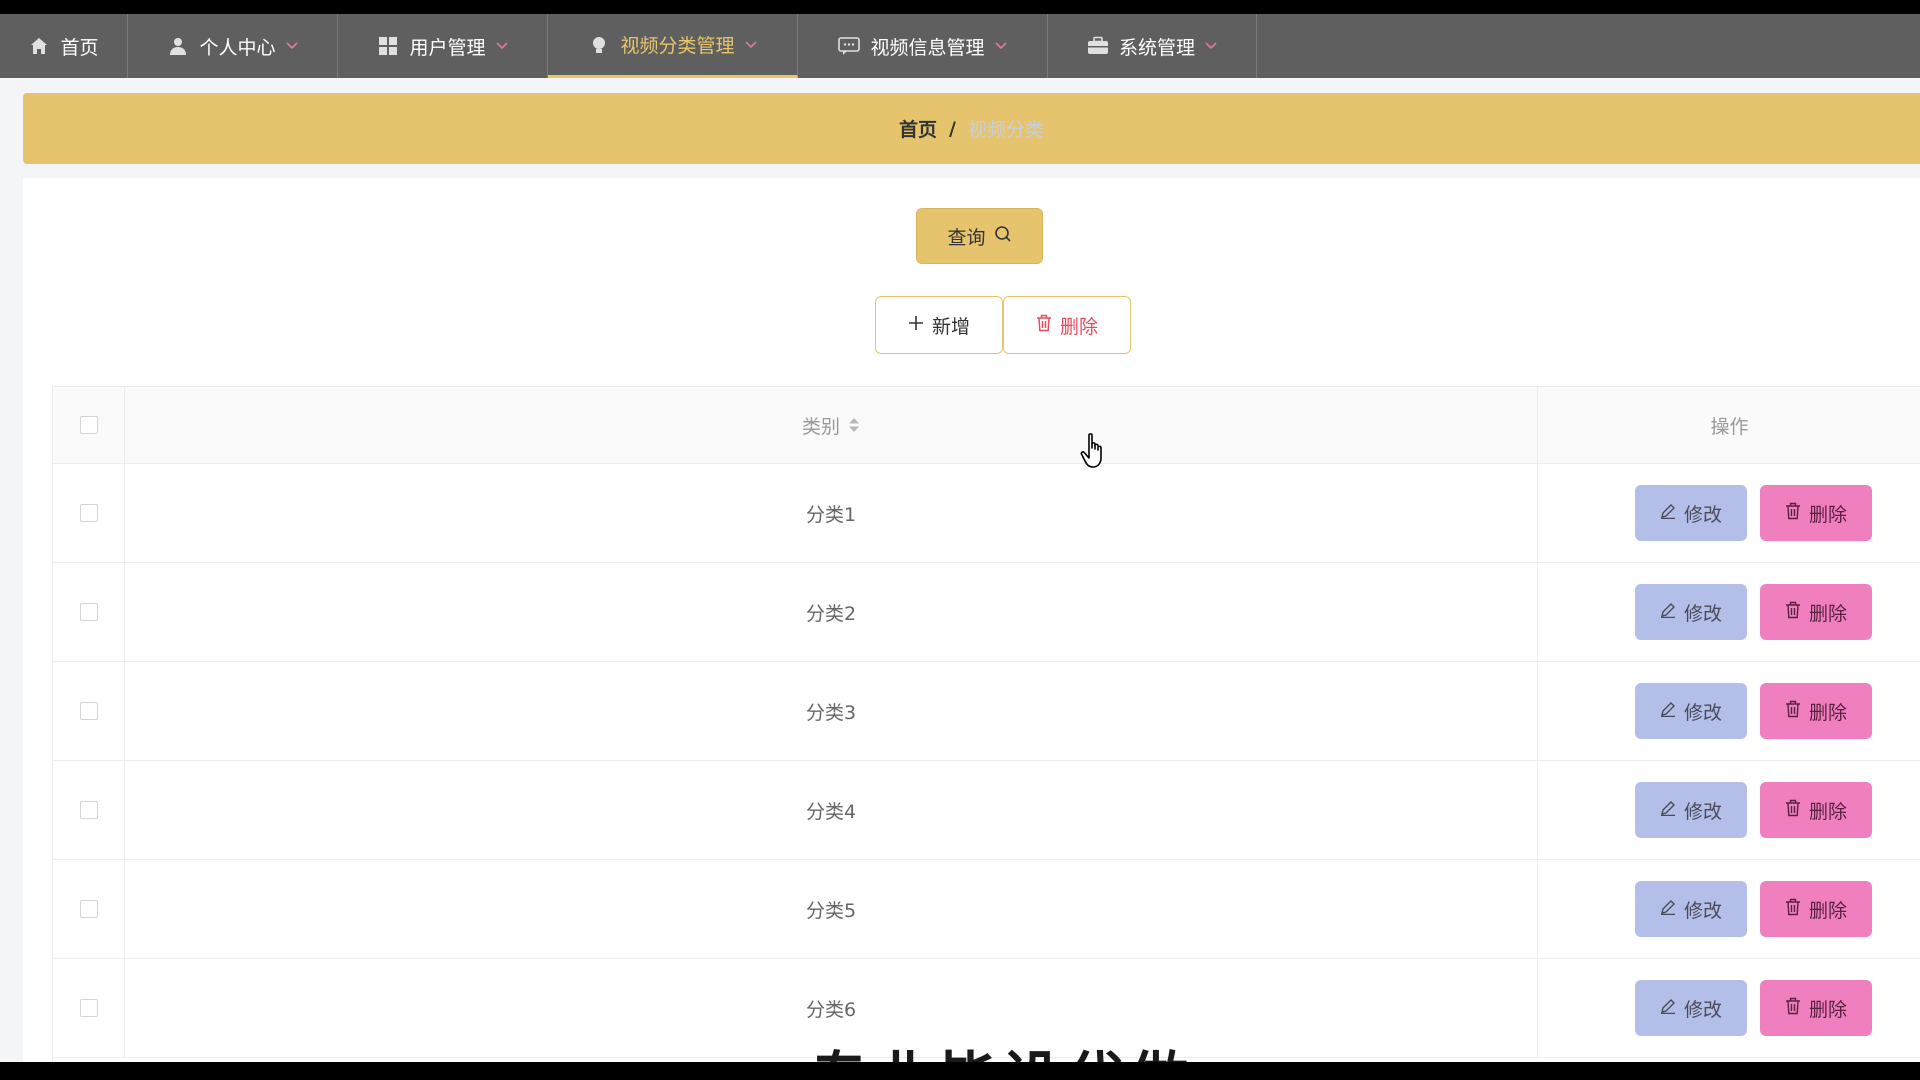 The image size is (1920, 1080). Describe the element at coordinates (971, 128) in the screenshot. I see `breadcrumb: 首页 / 视频分类` at that location.